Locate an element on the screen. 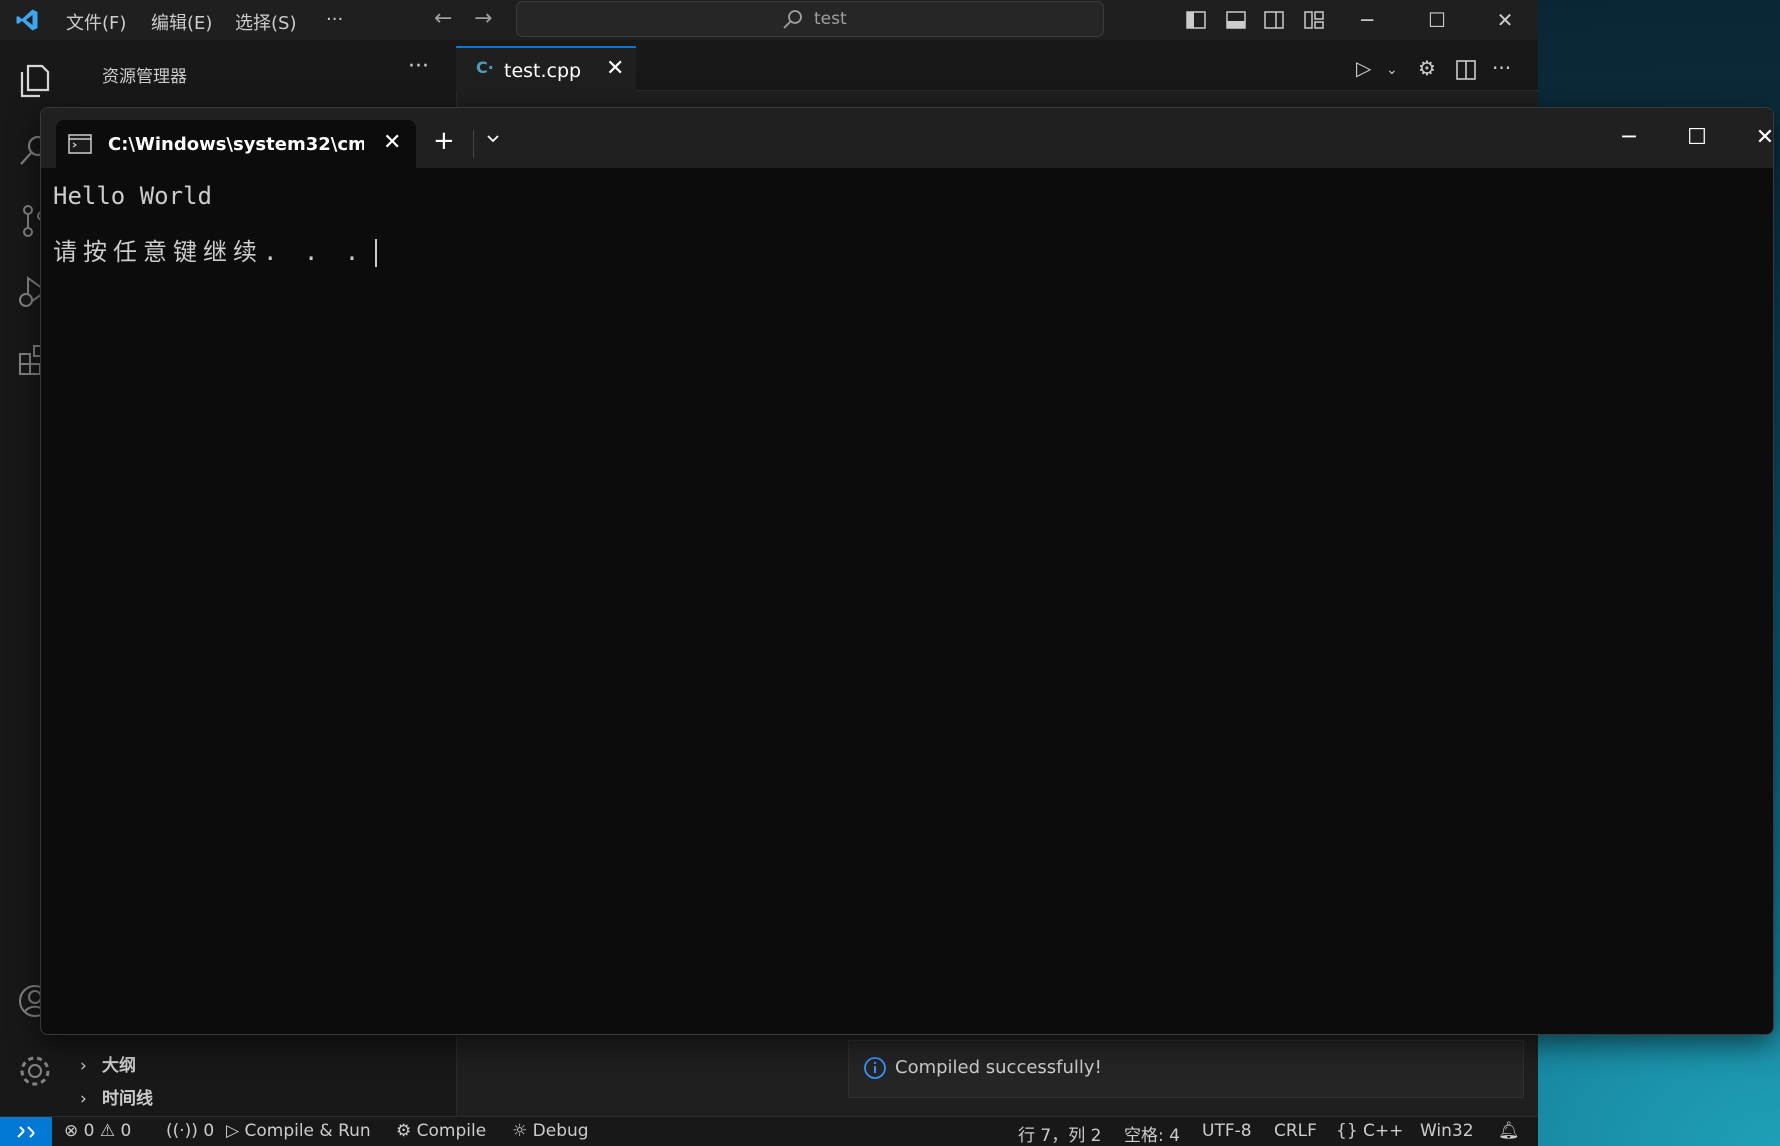  sidebar-section-timeline: › 时间线 is located at coordinates (116, 1096).